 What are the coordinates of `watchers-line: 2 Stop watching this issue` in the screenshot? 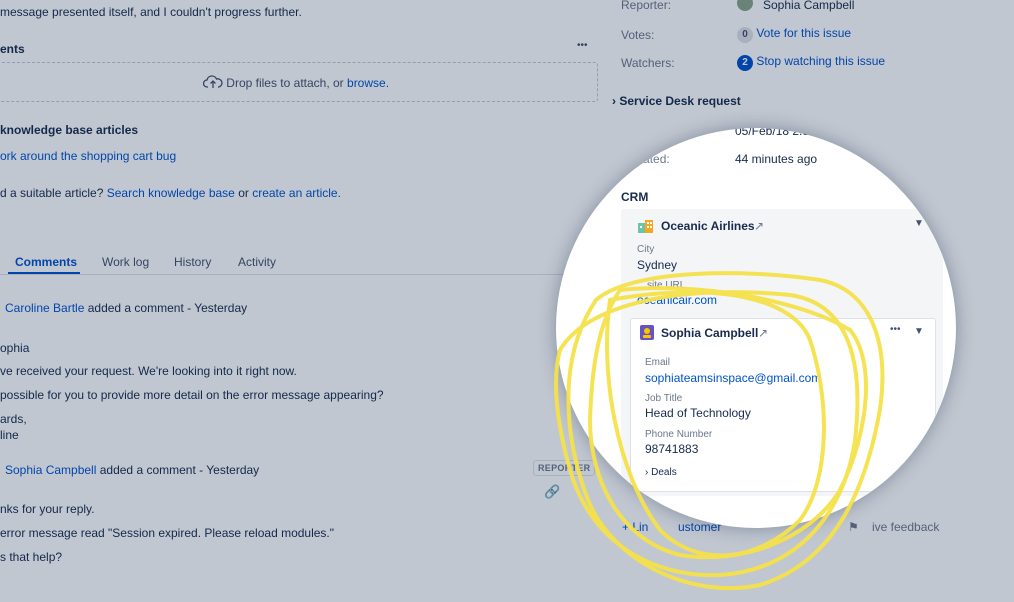 It's located at (811, 62).